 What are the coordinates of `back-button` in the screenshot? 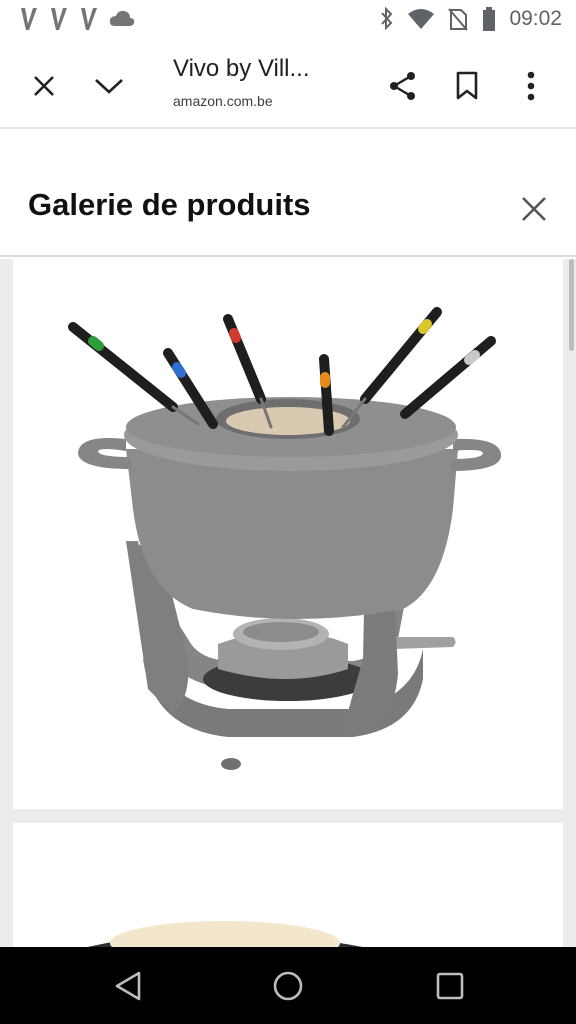 It's located at (128, 986).